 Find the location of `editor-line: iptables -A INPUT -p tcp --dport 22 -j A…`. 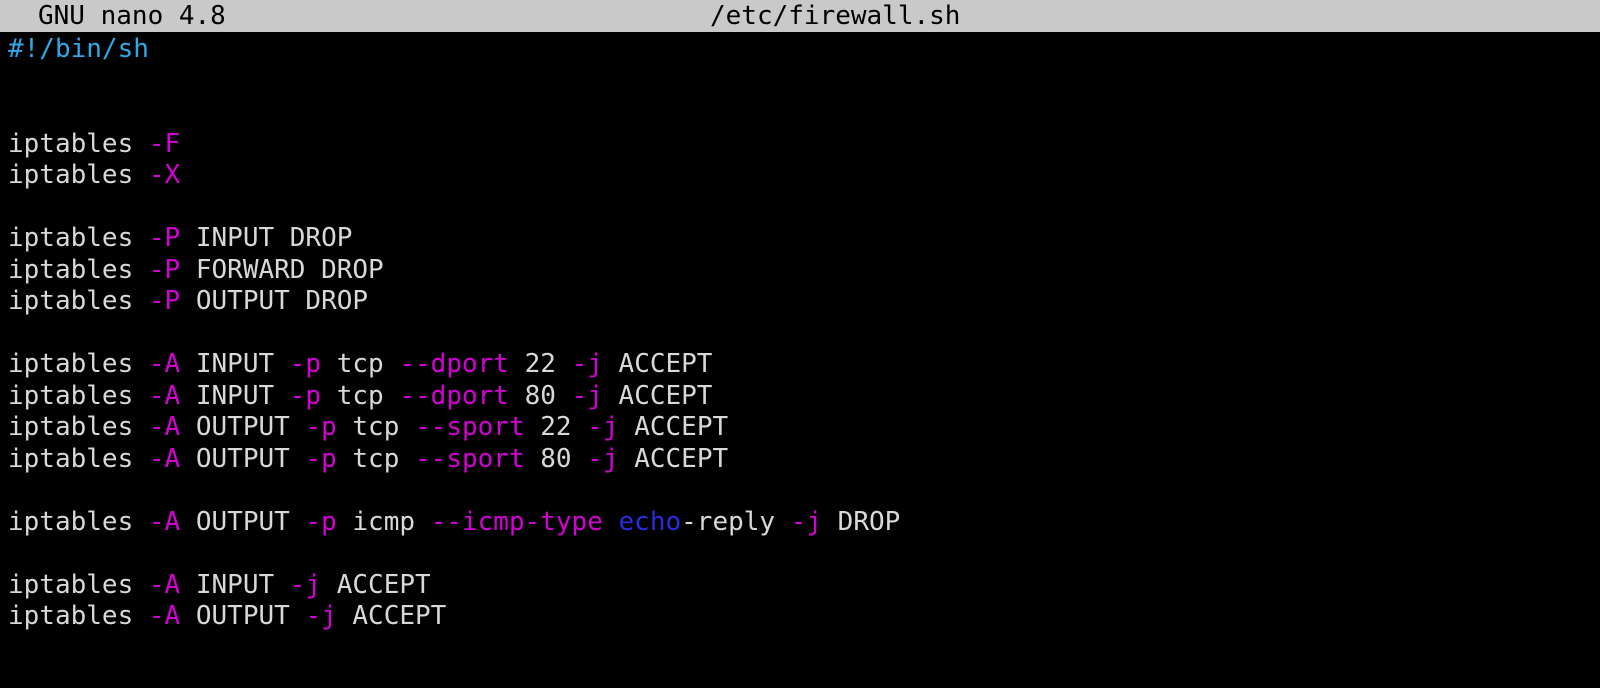

editor-line: iptables -A INPUT -p tcp --dport 22 -j A… is located at coordinates (800, 365).